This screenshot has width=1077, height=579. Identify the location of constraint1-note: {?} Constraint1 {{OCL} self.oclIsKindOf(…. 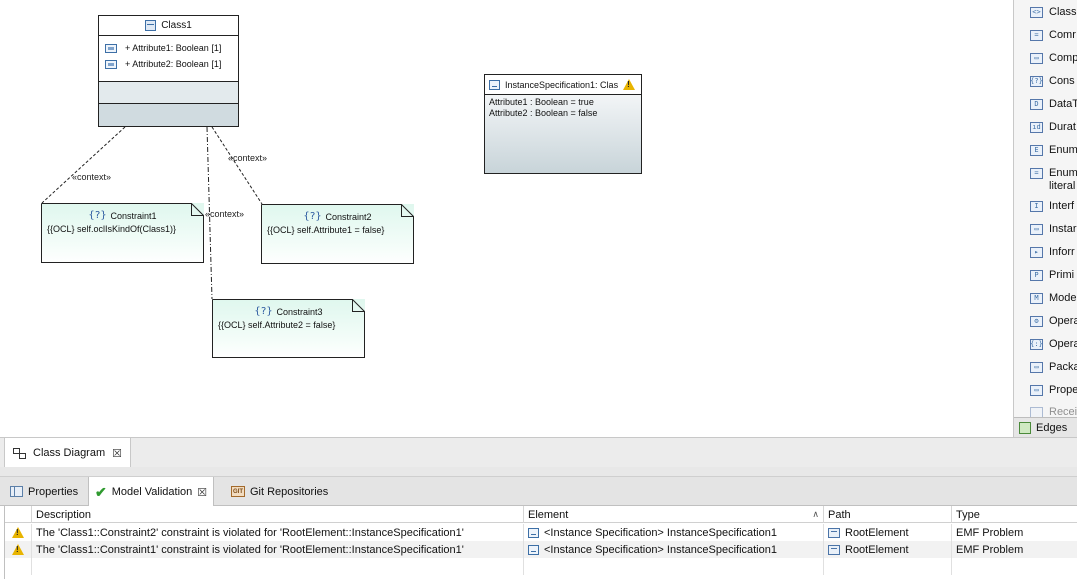
(122, 233).